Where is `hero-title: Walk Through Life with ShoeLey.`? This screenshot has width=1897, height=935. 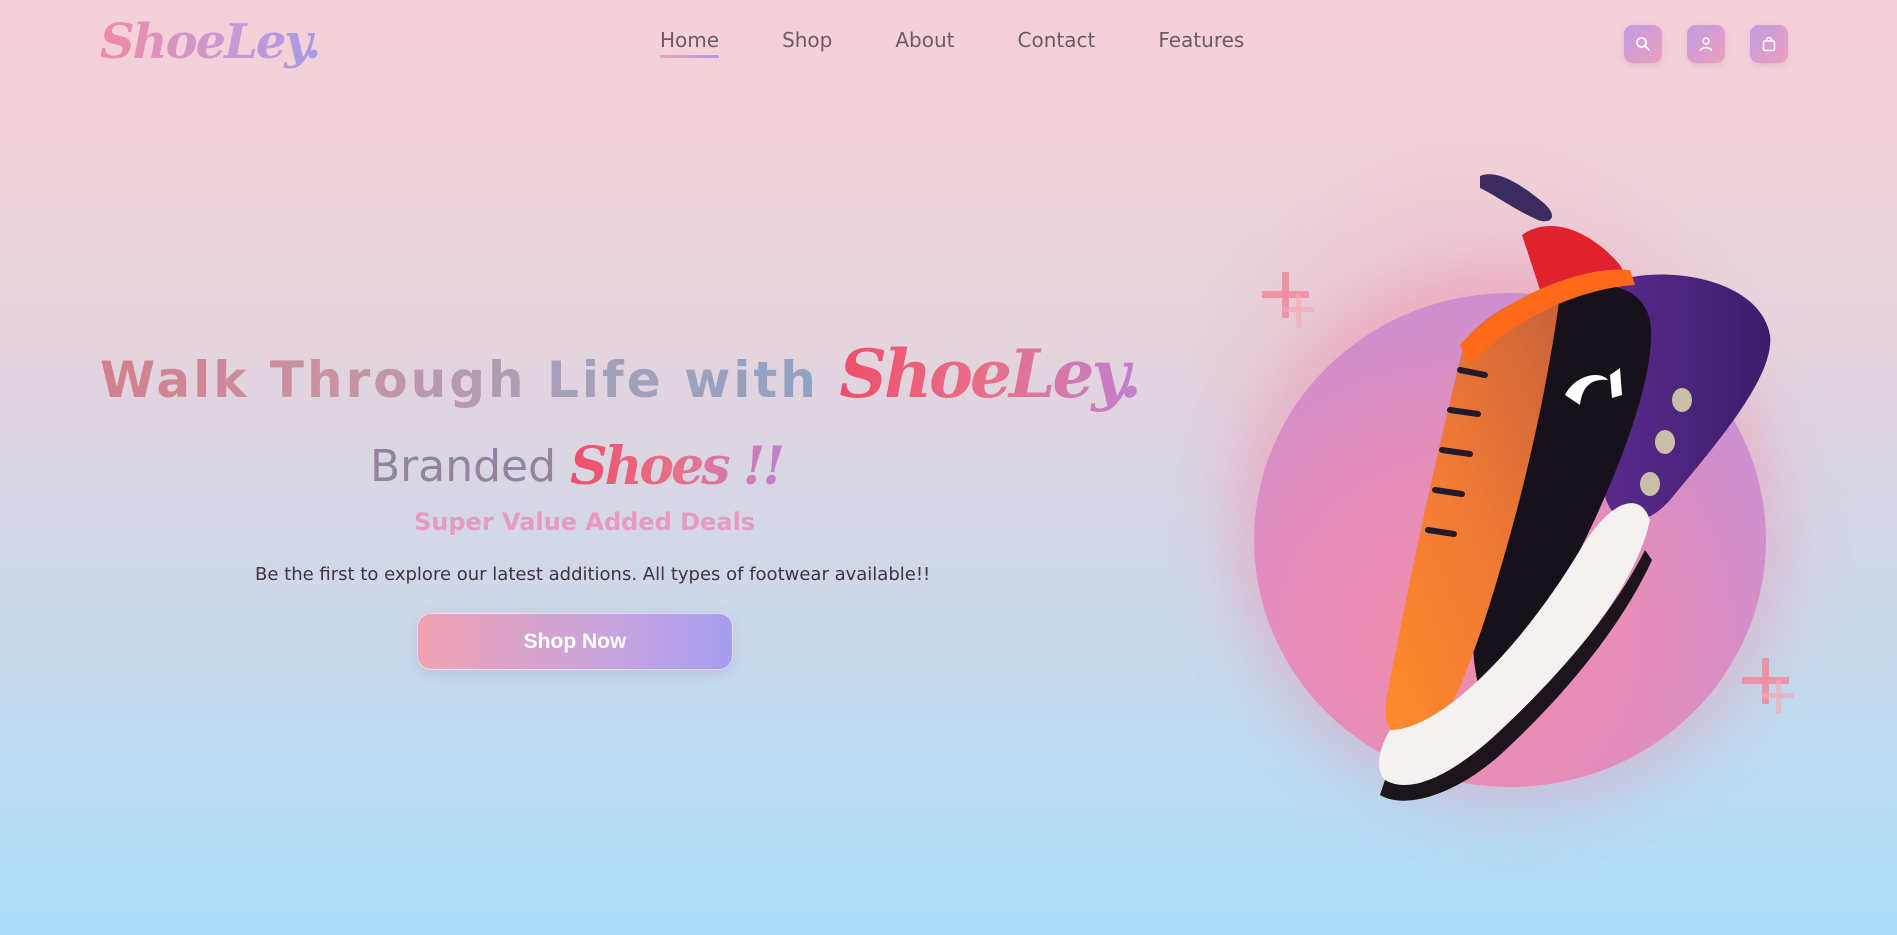
hero-title: Walk Through Life with ShoeLey. is located at coordinates (621, 374).